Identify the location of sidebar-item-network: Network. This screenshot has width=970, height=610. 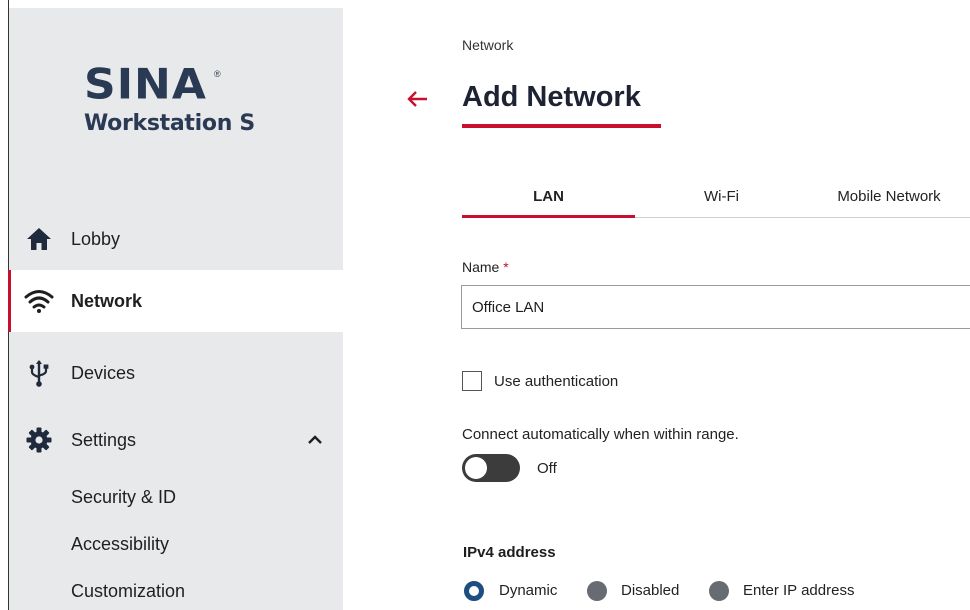
(175, 301).